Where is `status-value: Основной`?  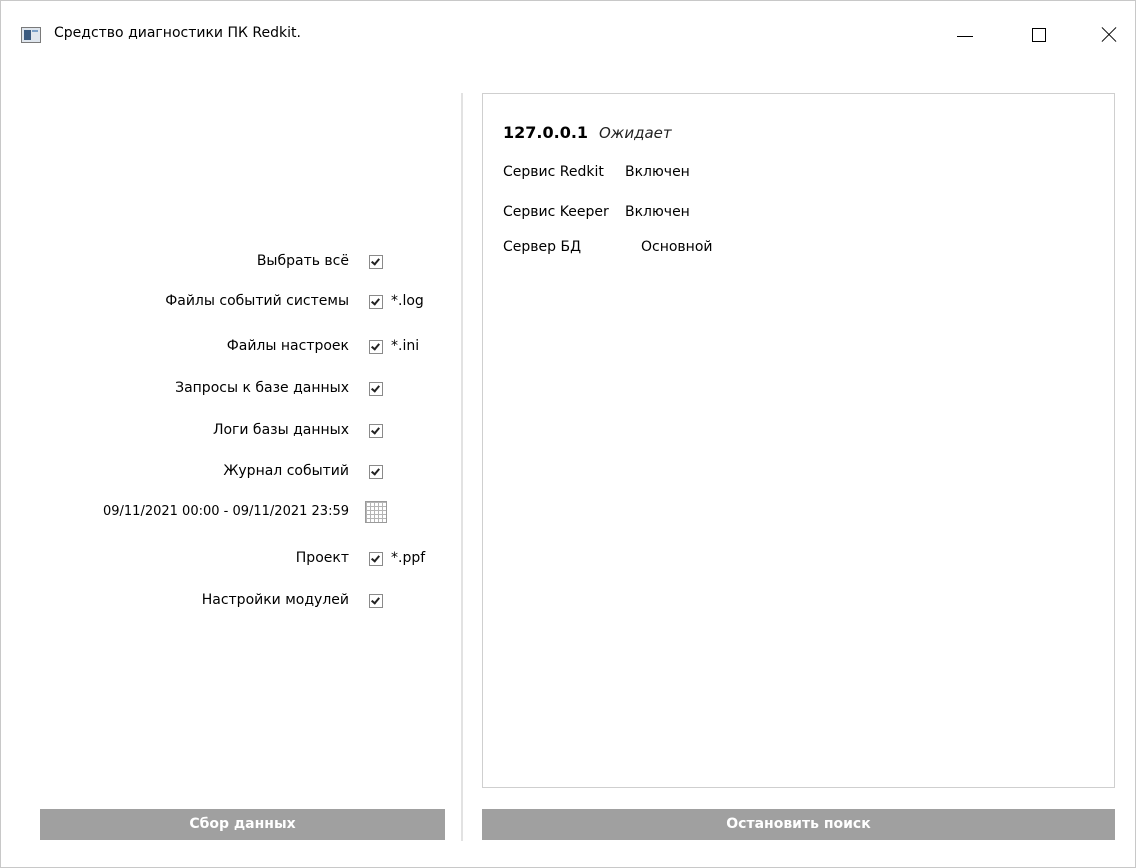 status-value: Основной is located at coordinates (677, 247).